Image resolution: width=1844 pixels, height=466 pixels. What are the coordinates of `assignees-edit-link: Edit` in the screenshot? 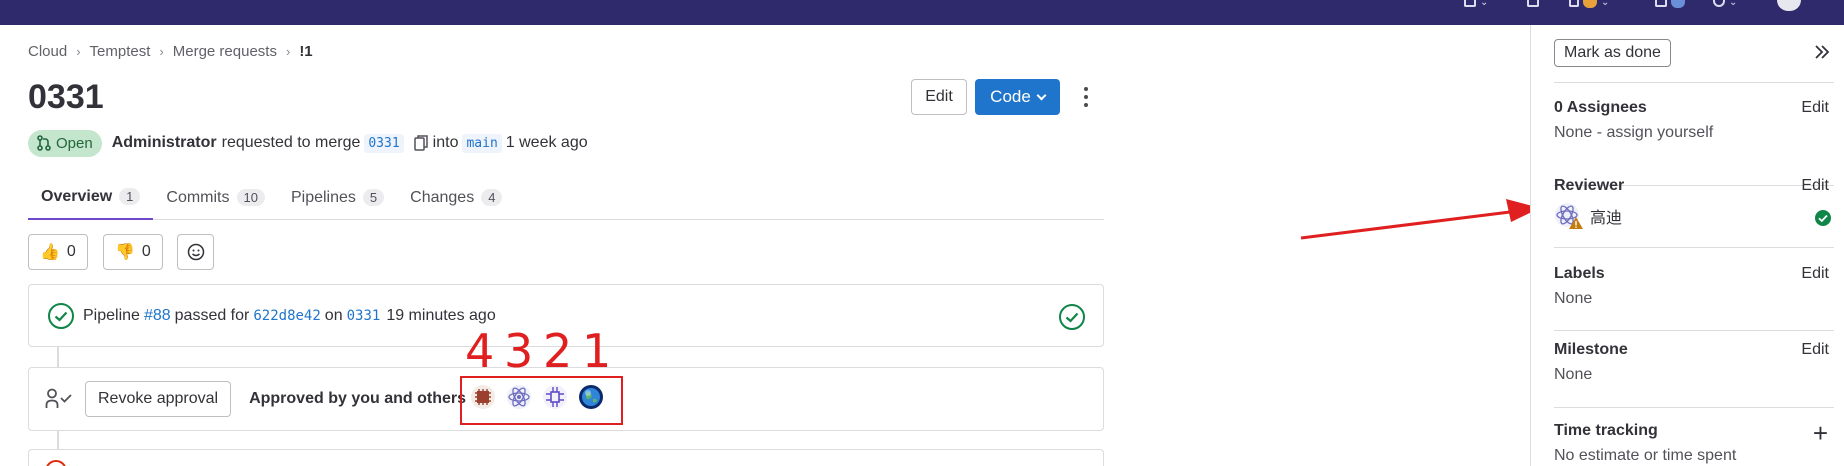 It's located at (1815, 108).